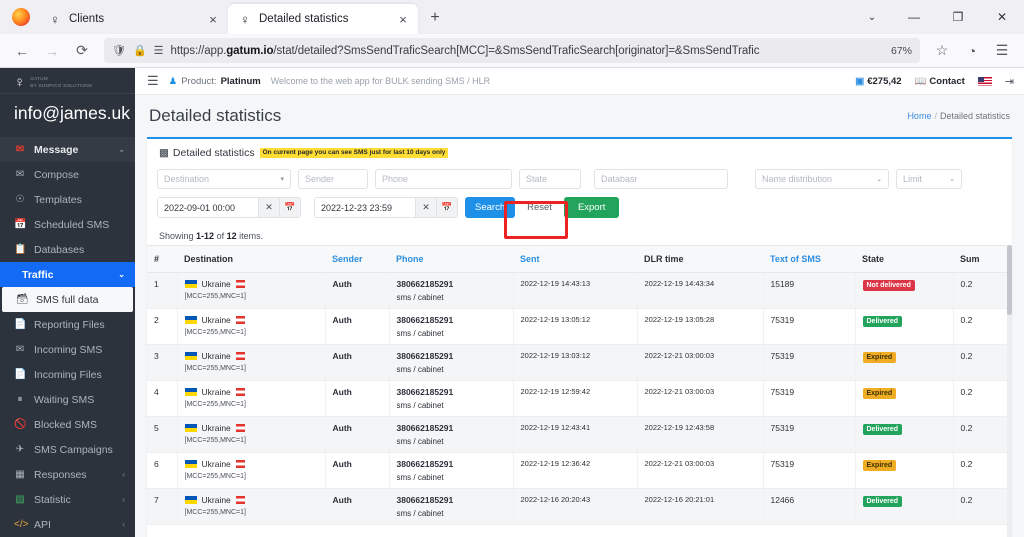 This screenshot has width=1024, height=537. I want to click on sidebar-item-api: </> API ‹, so click(67, 524).